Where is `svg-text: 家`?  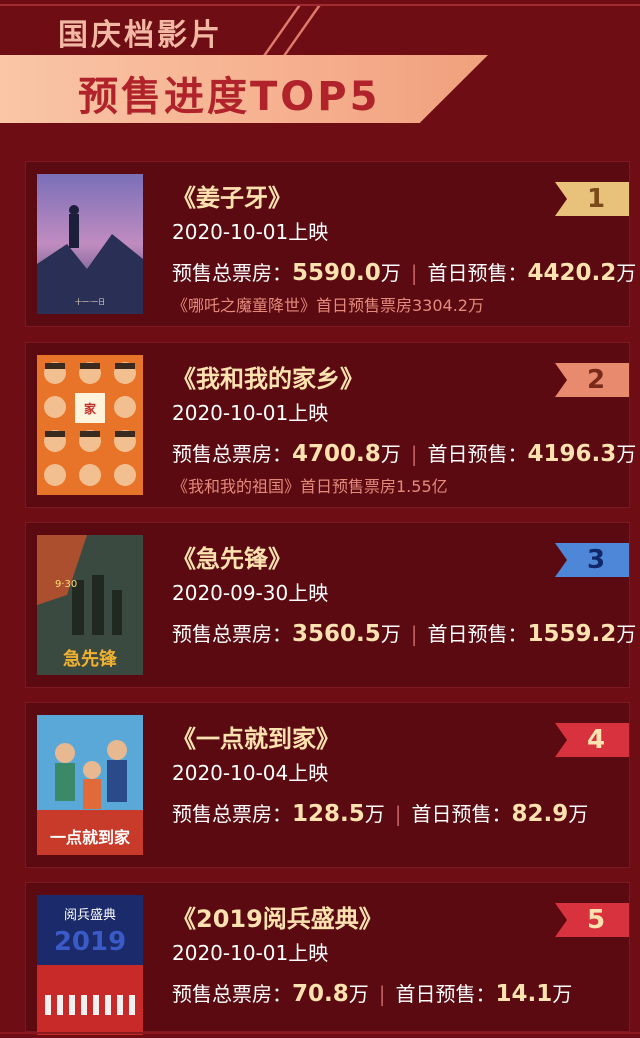 svg-text: 家 is located at coordinates (90, 408).